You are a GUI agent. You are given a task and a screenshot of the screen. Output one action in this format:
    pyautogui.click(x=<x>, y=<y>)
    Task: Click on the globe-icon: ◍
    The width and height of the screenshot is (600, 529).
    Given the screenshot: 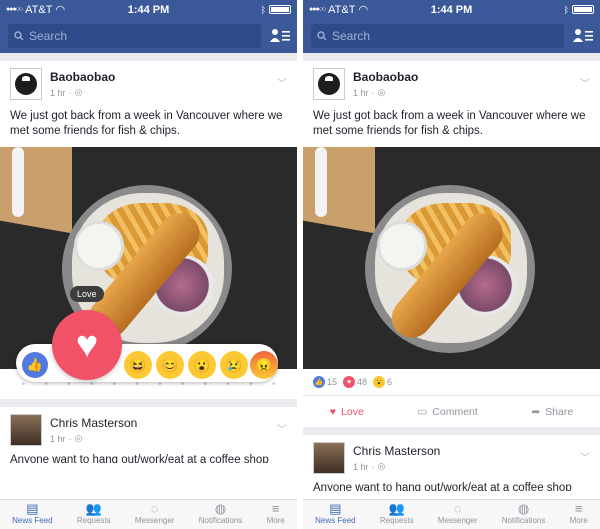 What is the action you would take?
    pyautogui.click(x=523, y=508)
    